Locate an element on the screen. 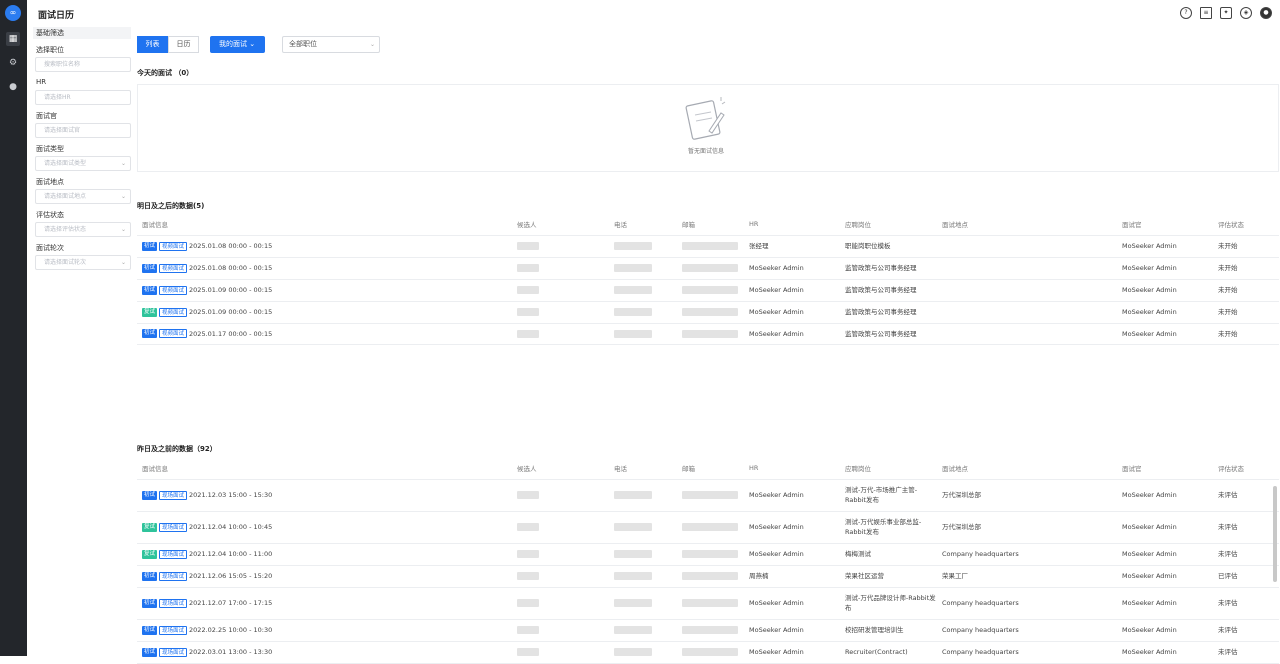 This screenshot has width=1280, height=664. account-icon: ● is located at coordinates (1266, 13).